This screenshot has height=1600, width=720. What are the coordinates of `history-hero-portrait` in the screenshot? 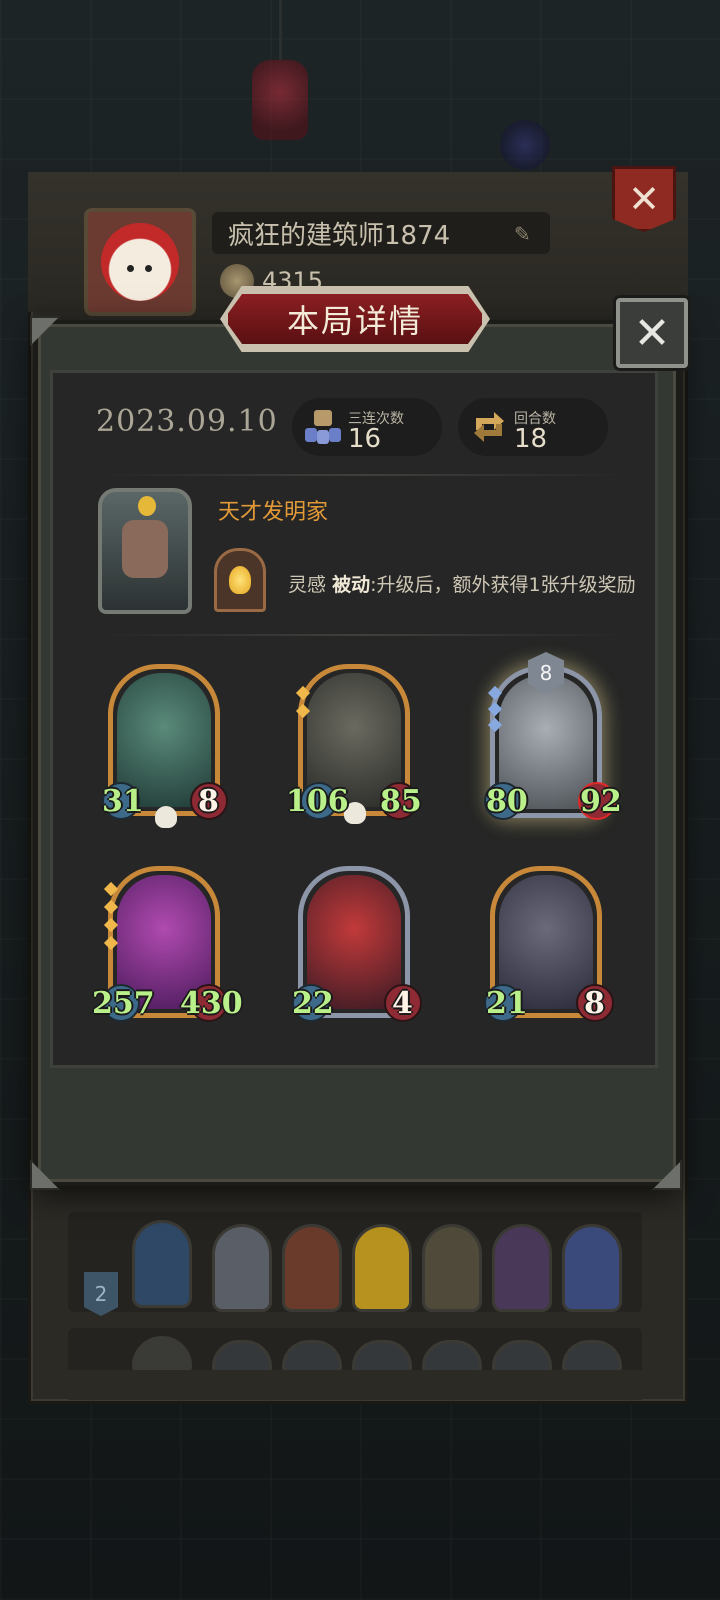 It's located at (162, 1264).